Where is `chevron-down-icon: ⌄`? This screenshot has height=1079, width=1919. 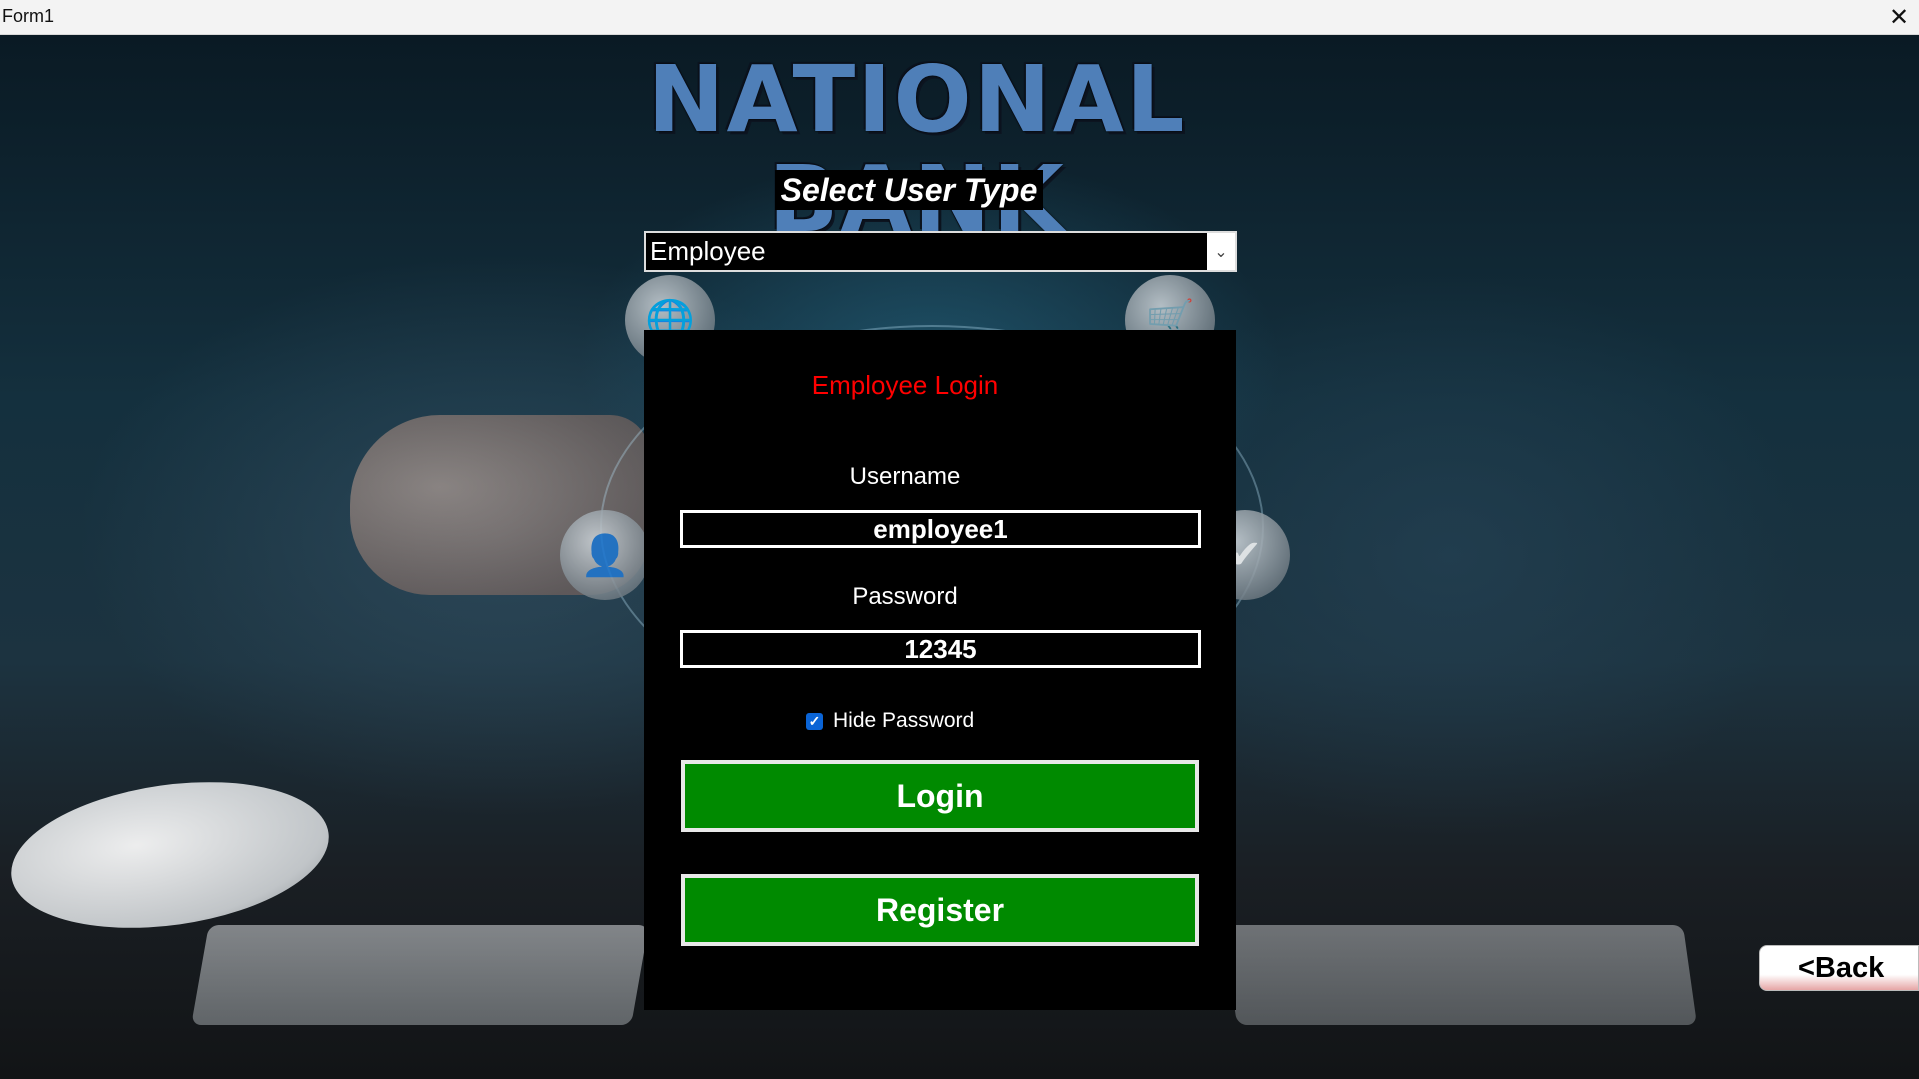 chevron-down-icon: ⌄ is located at coordinates (1221, 251).